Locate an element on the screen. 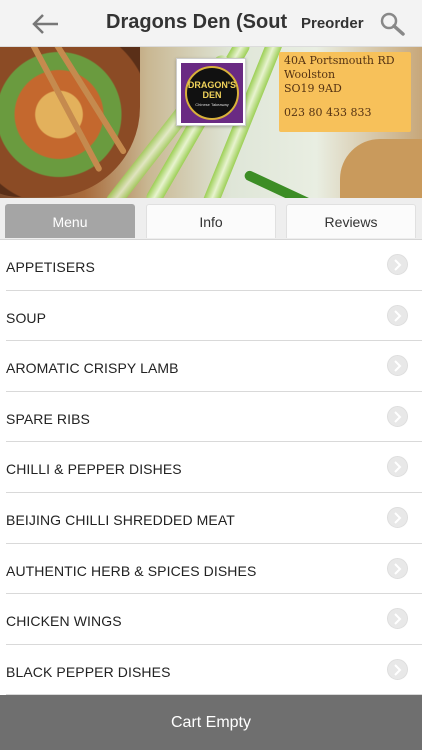 This screenshot has height=750, width=422. menu-category-herb-spices: AUTHENTIC HERB & SPICES DISHES is located at coordinates (211, 569).